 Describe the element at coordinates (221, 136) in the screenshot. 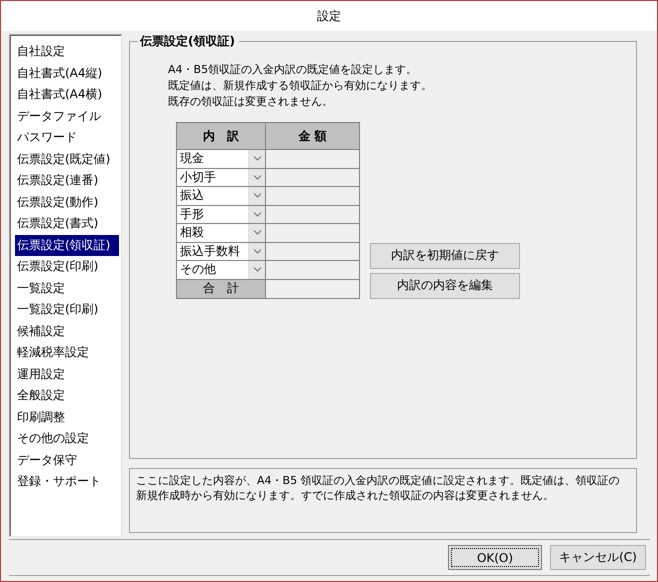

I see `column-header: 内 訳` at that location.